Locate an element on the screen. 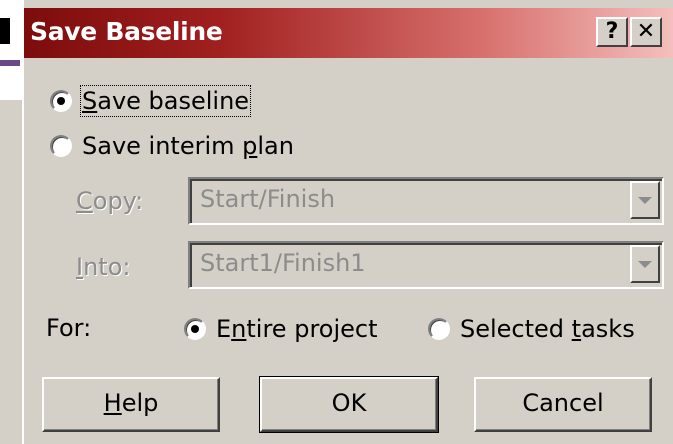 The image size is (673, 444). selected-tasks-radio: Selected tasks is located at coordinates (531, 329).